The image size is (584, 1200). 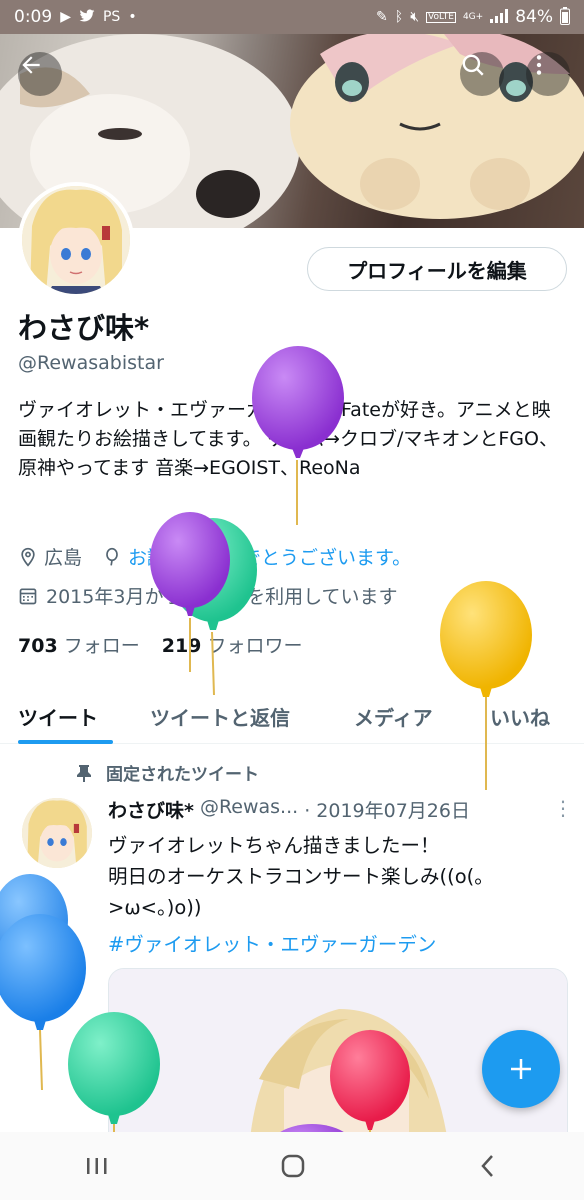 I want to click on back-nav-icon, so click(x=488, y=1166).